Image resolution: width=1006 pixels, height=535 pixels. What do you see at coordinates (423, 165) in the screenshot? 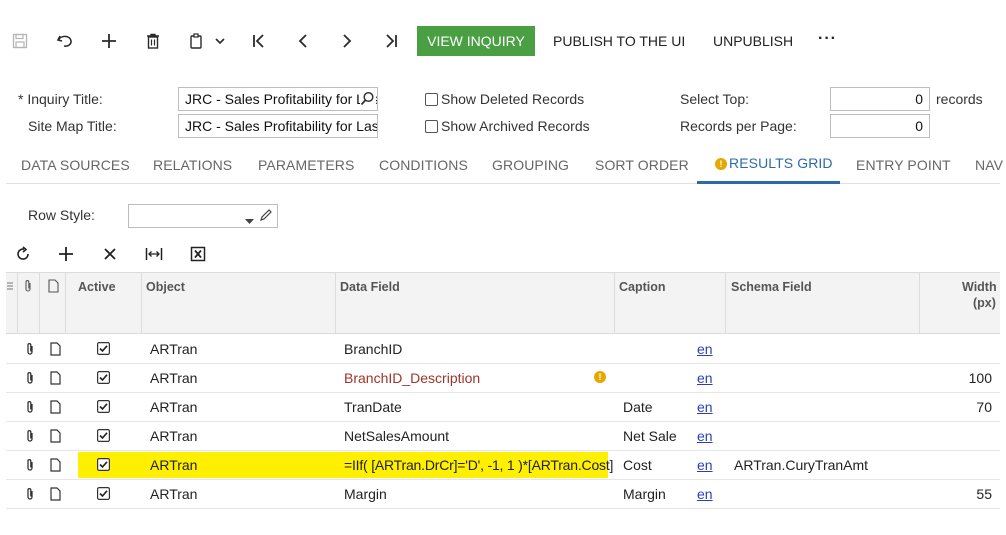
I see `tab-conditions: CONDITIONS` at bounding box center [423, 165].